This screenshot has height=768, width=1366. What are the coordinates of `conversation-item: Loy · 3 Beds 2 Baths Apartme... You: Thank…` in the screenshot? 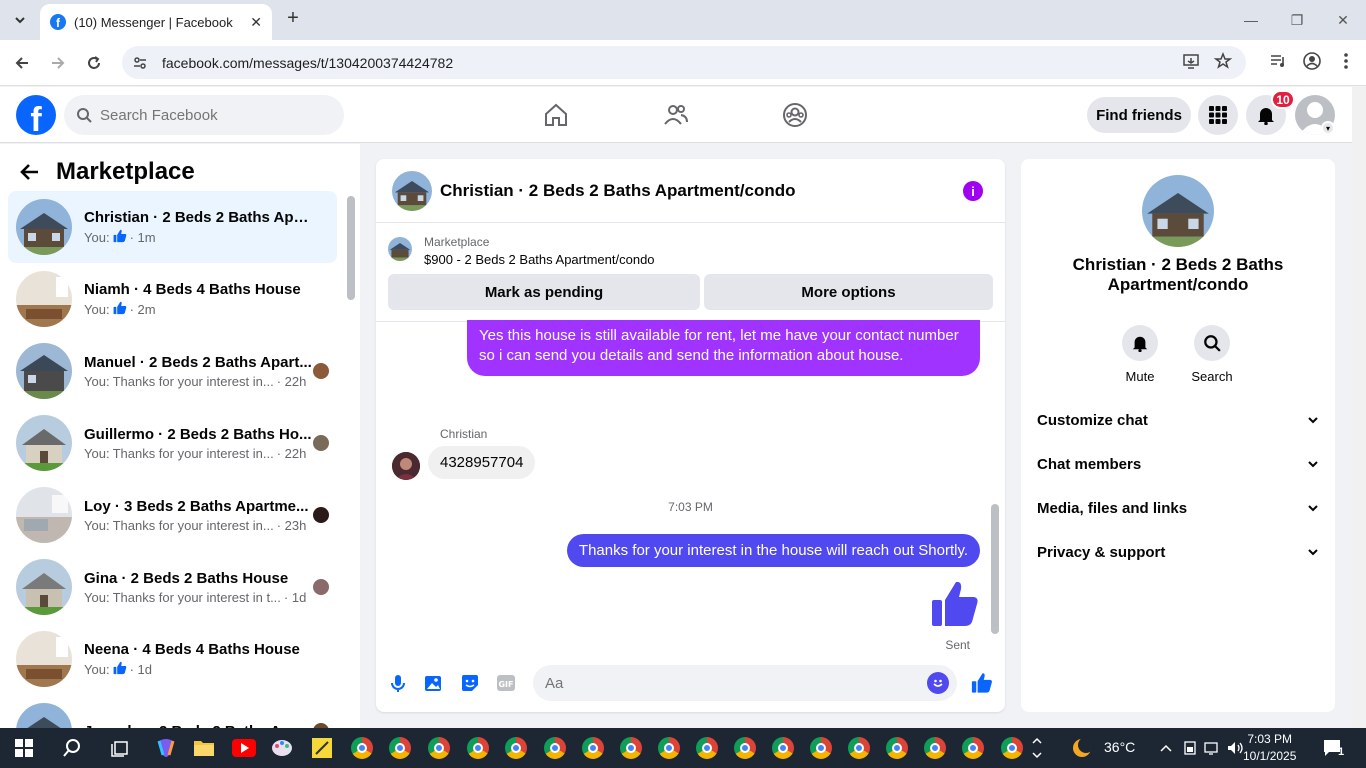 It's located at (172, 515).